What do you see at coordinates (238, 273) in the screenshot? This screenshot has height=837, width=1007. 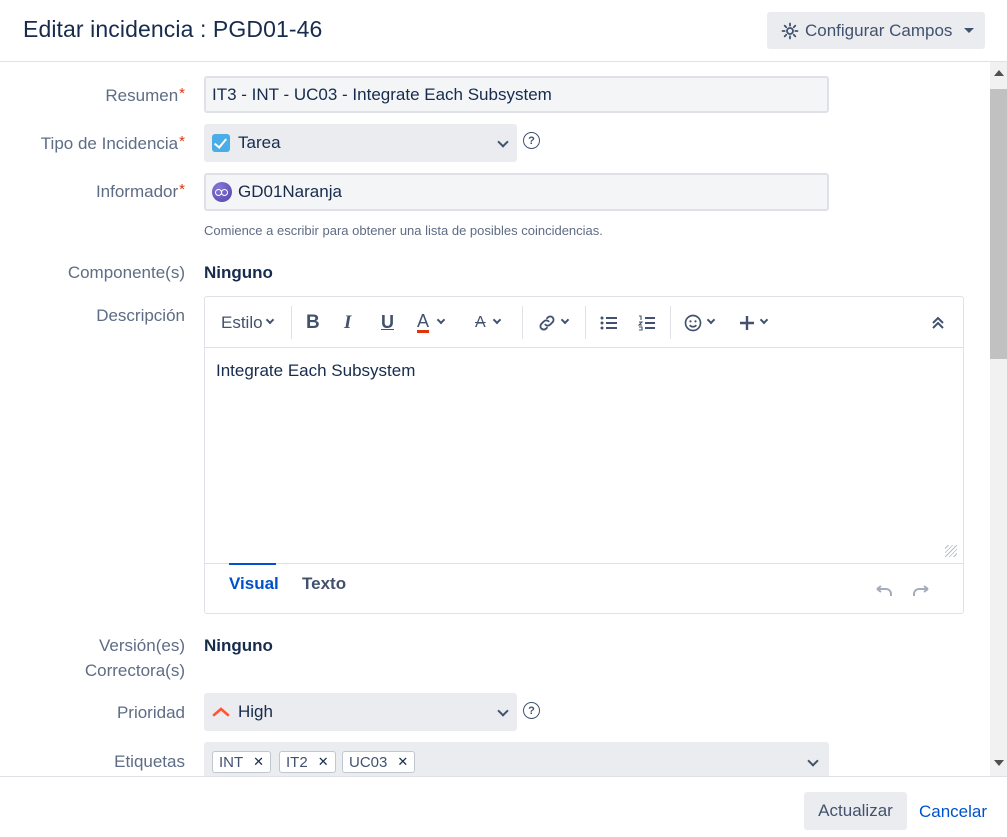 I see `components-value: Ninguno` at bounding box center [238, 273].